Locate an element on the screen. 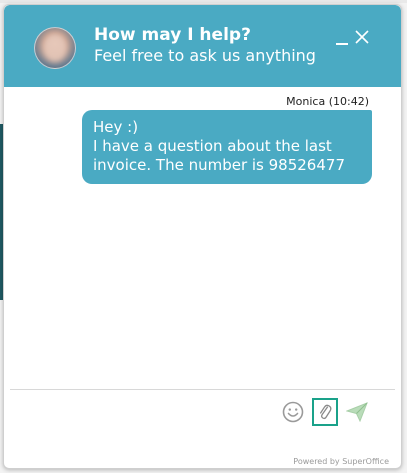 This screenshot has height=473, width=407. close-button is located at coordinates (363, 38).